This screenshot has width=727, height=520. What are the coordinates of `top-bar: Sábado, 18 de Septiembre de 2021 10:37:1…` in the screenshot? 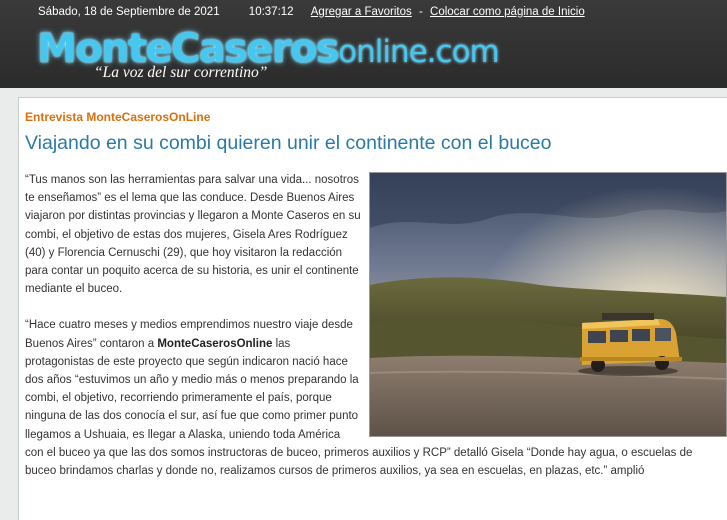 It's located at (311, 12).